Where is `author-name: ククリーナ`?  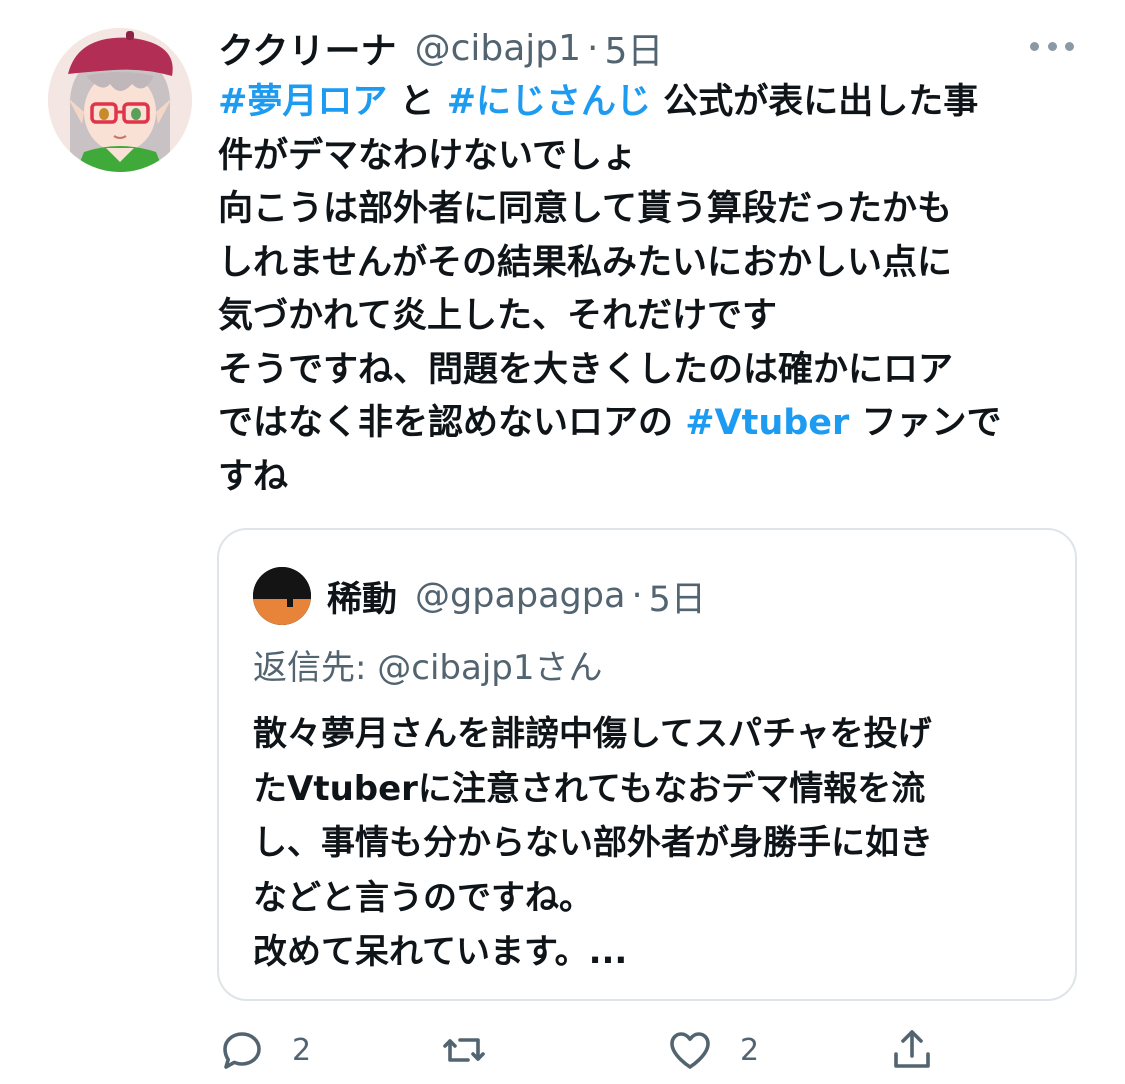 author-name: ククリーナ is located at coordinates (307, 48).